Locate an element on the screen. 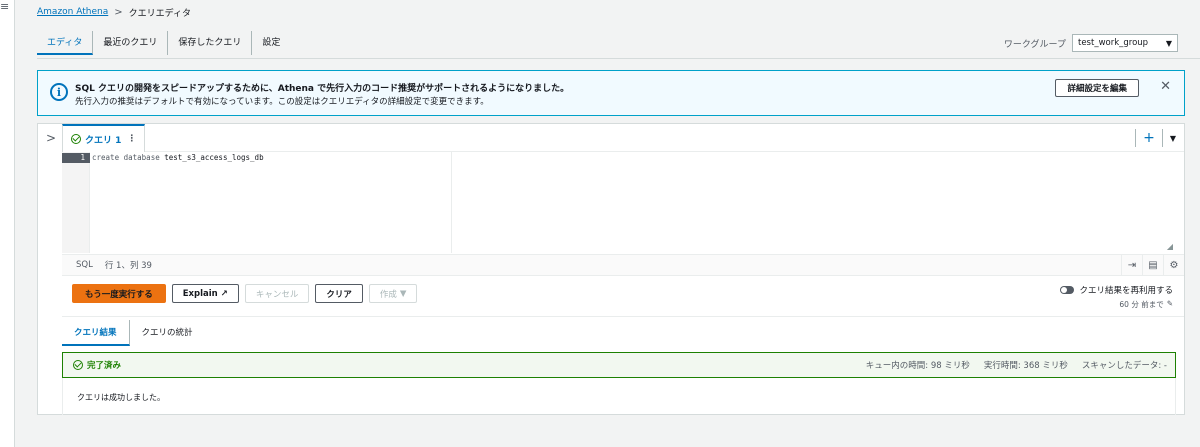 Image resolution: width=1200 pixels, height=447 pixels. status-text: 完了済み is located at coordinates (104, 366).